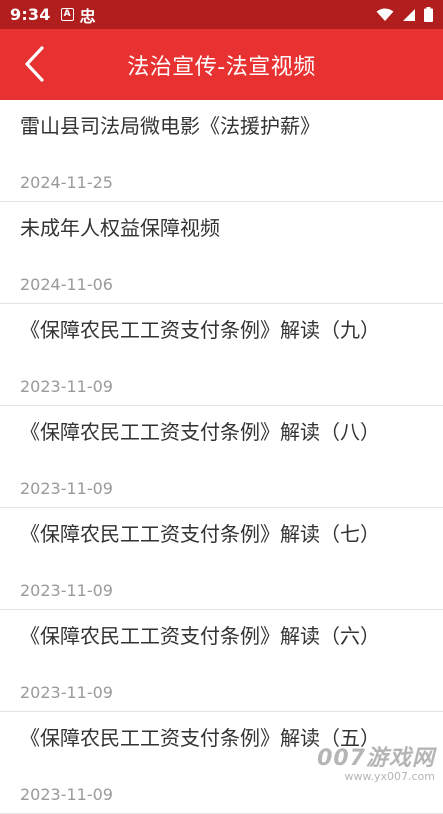  What do you see at coordinates (409, 14) in the screenshot?
I see `signal-icon` at bounding box center [409, 14].